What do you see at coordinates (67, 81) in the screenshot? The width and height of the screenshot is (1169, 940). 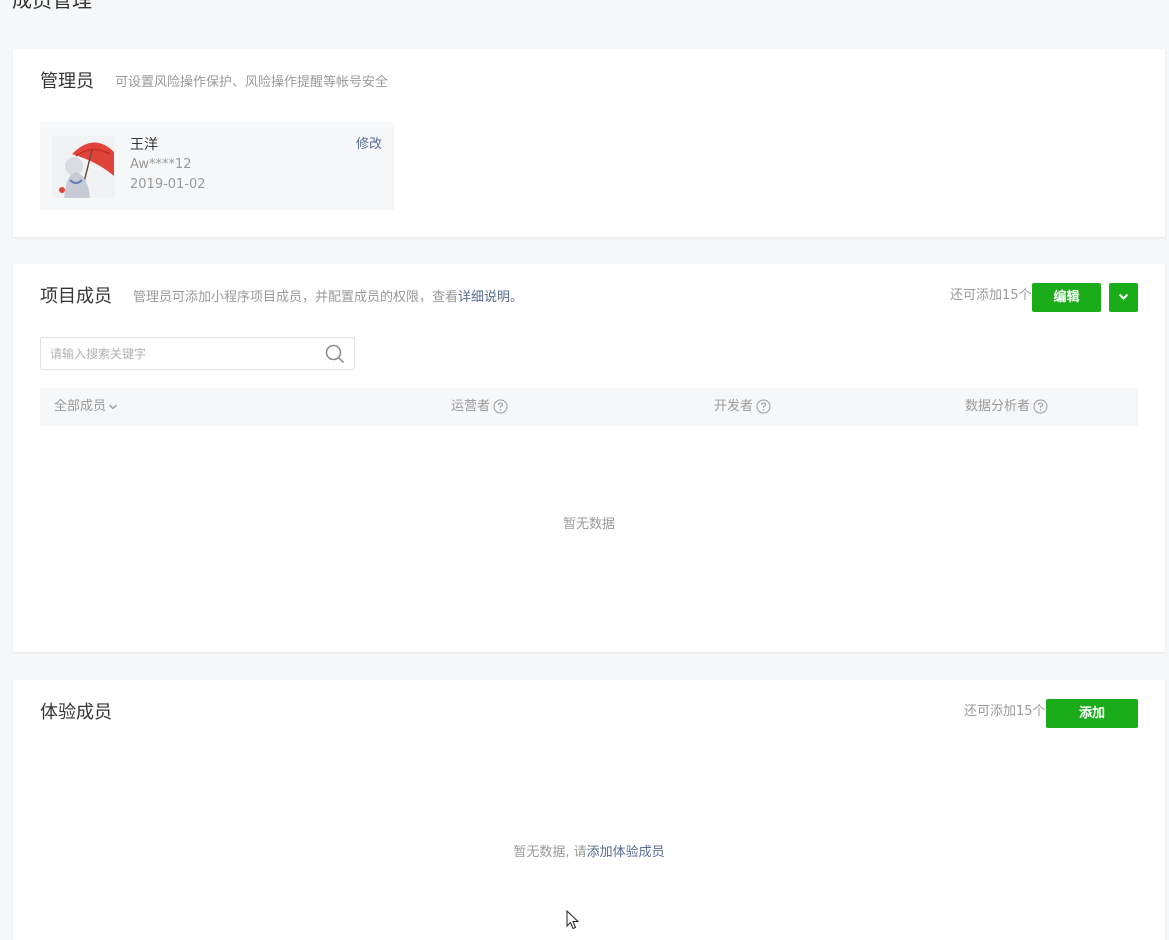 I see `admin-section-title: 管理员` at bounding box center [67, 81].